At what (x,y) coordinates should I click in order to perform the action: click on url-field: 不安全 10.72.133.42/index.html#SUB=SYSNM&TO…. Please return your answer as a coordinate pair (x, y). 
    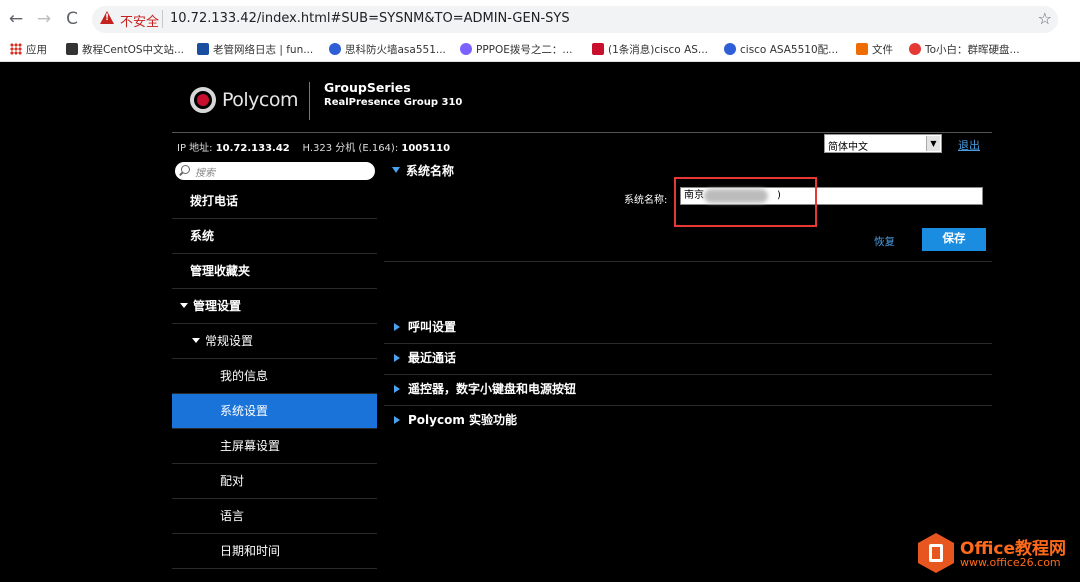
    Looking at the image, I should click on (575, 19).